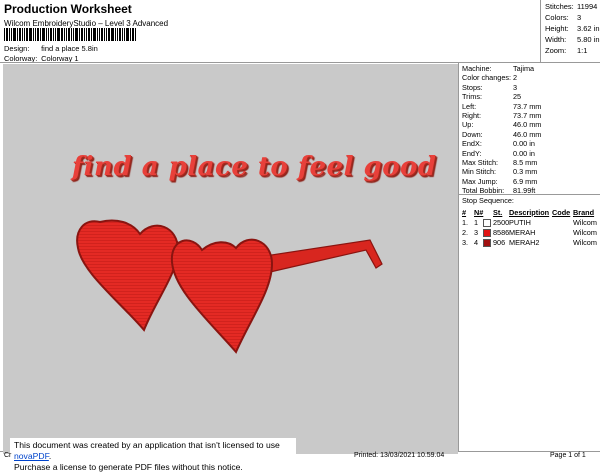 Image resolution: width=600 pixels, height=473 pixels. I want to click on stop-cell-num: 3., so click(465, 242).